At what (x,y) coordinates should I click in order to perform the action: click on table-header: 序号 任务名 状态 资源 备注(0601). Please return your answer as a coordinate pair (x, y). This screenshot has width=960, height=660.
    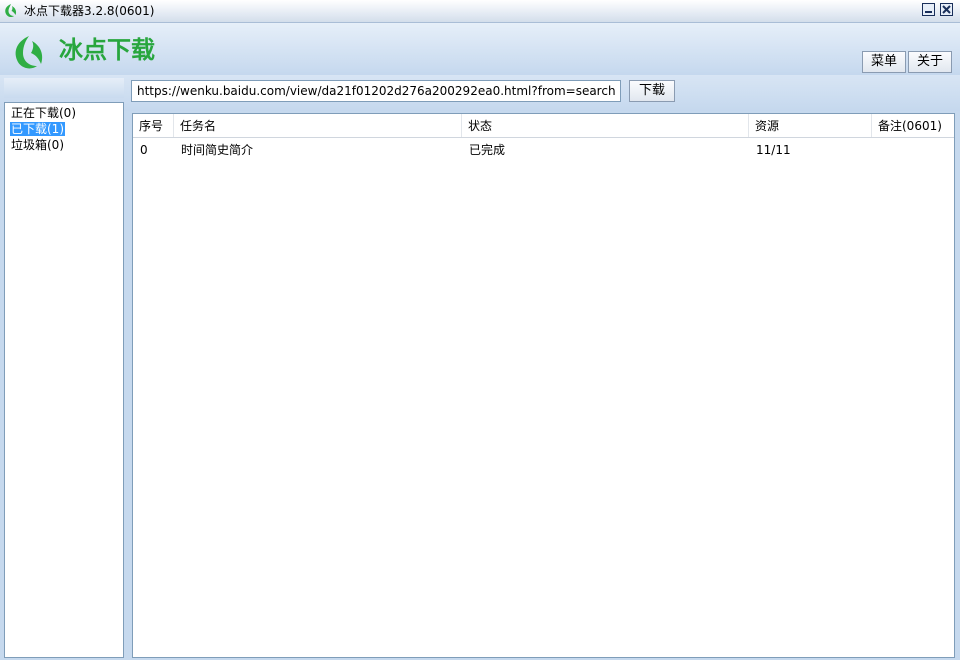
    Looking at the image, I should click on (543, 126).